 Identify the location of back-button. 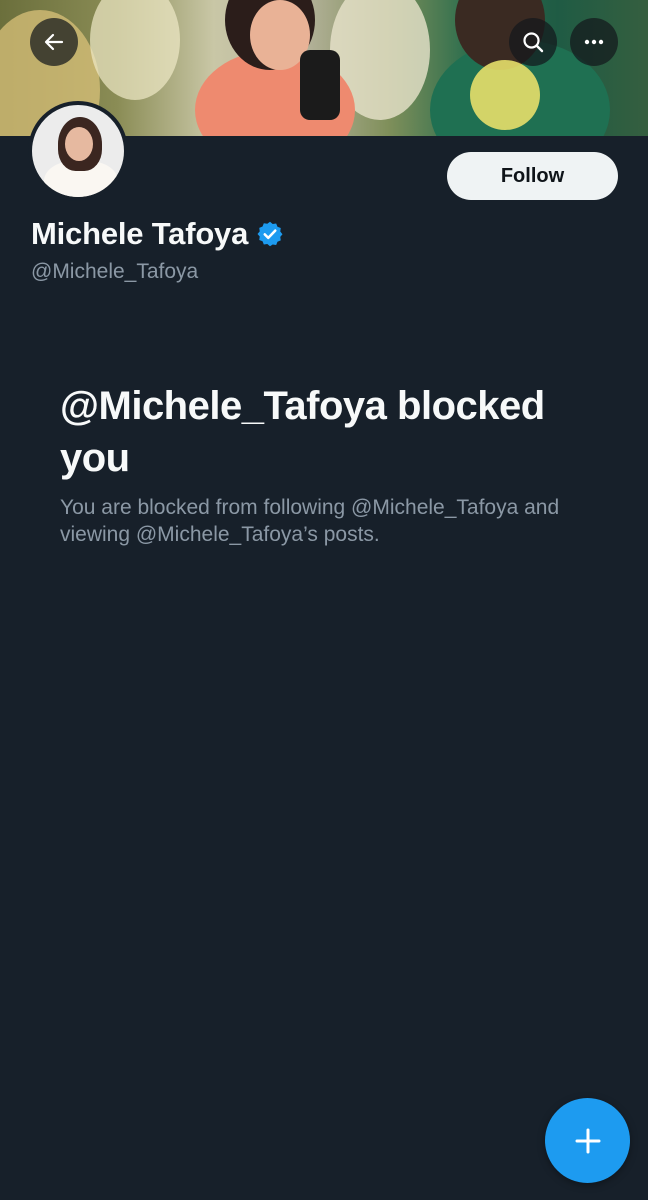
(54, 42).